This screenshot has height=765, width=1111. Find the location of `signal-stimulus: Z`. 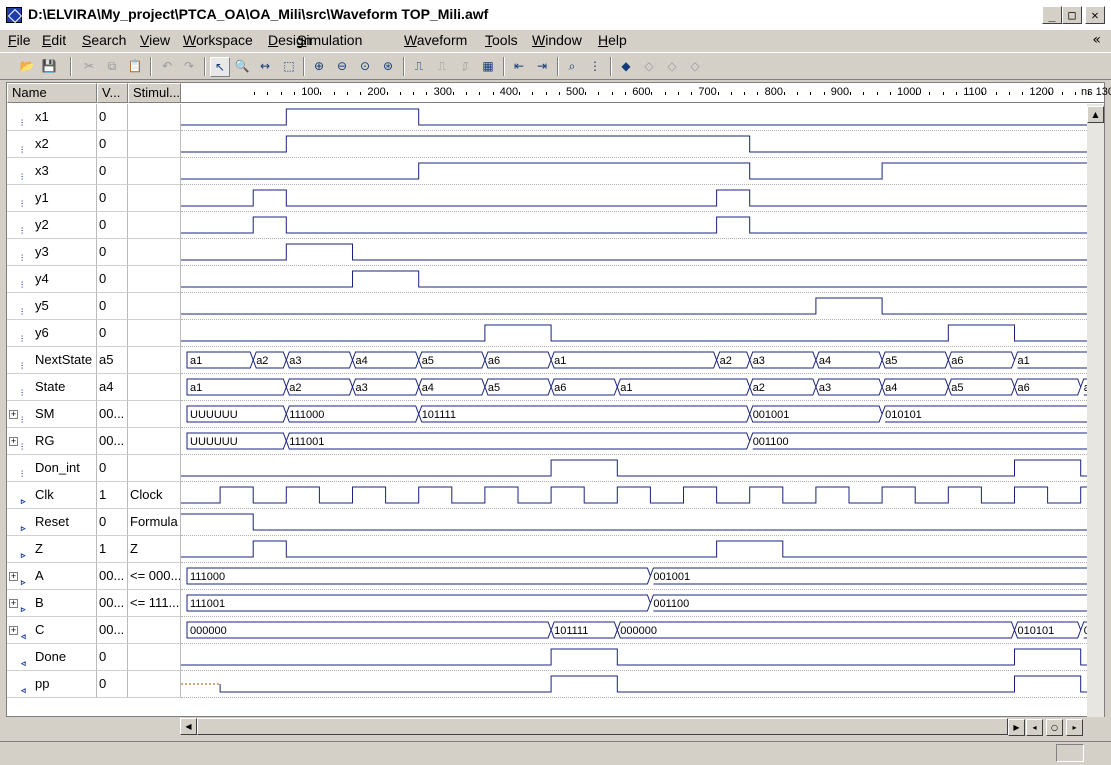

signal-stimulus: Z is located at coordinates (154, 549).